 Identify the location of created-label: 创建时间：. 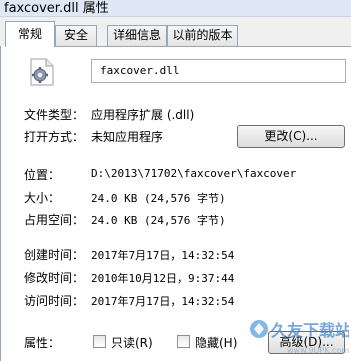
(54, 255).